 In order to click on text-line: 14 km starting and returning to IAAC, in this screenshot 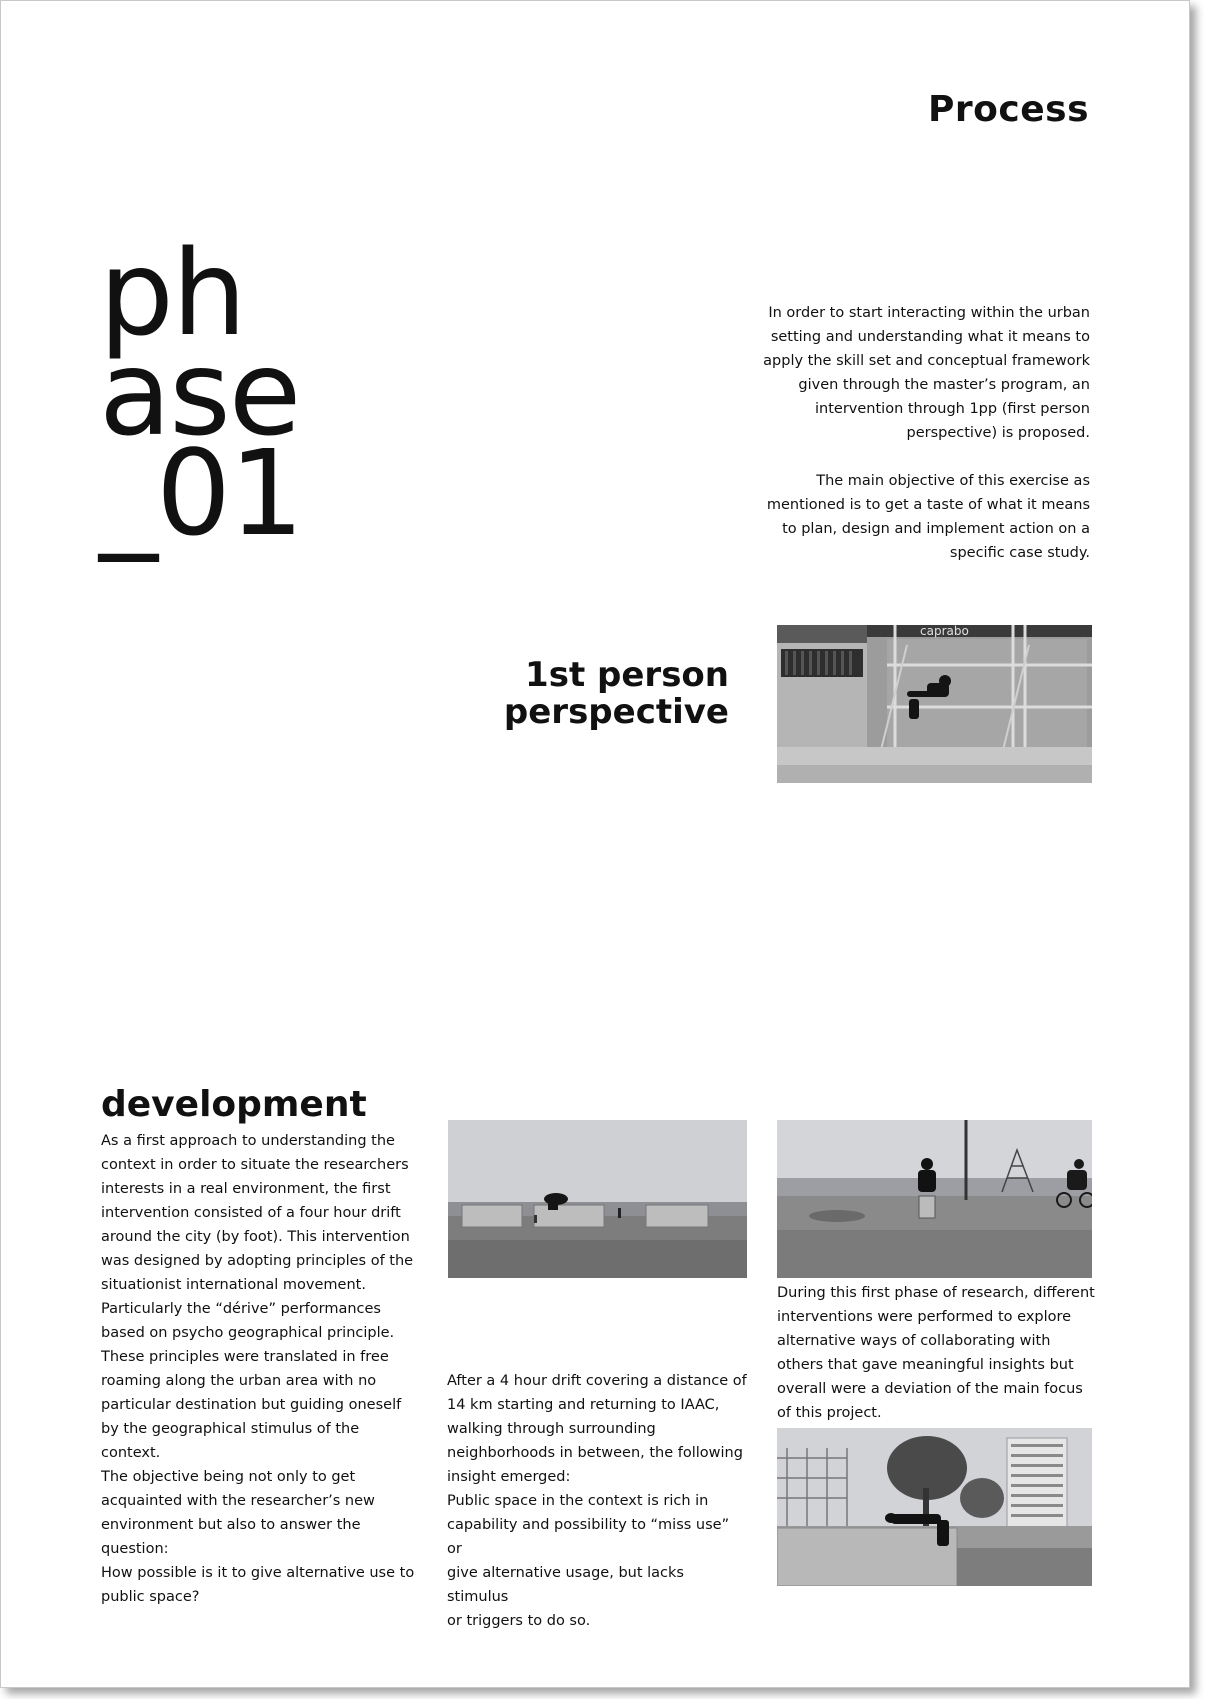, I will do `click(583, 1405)`.